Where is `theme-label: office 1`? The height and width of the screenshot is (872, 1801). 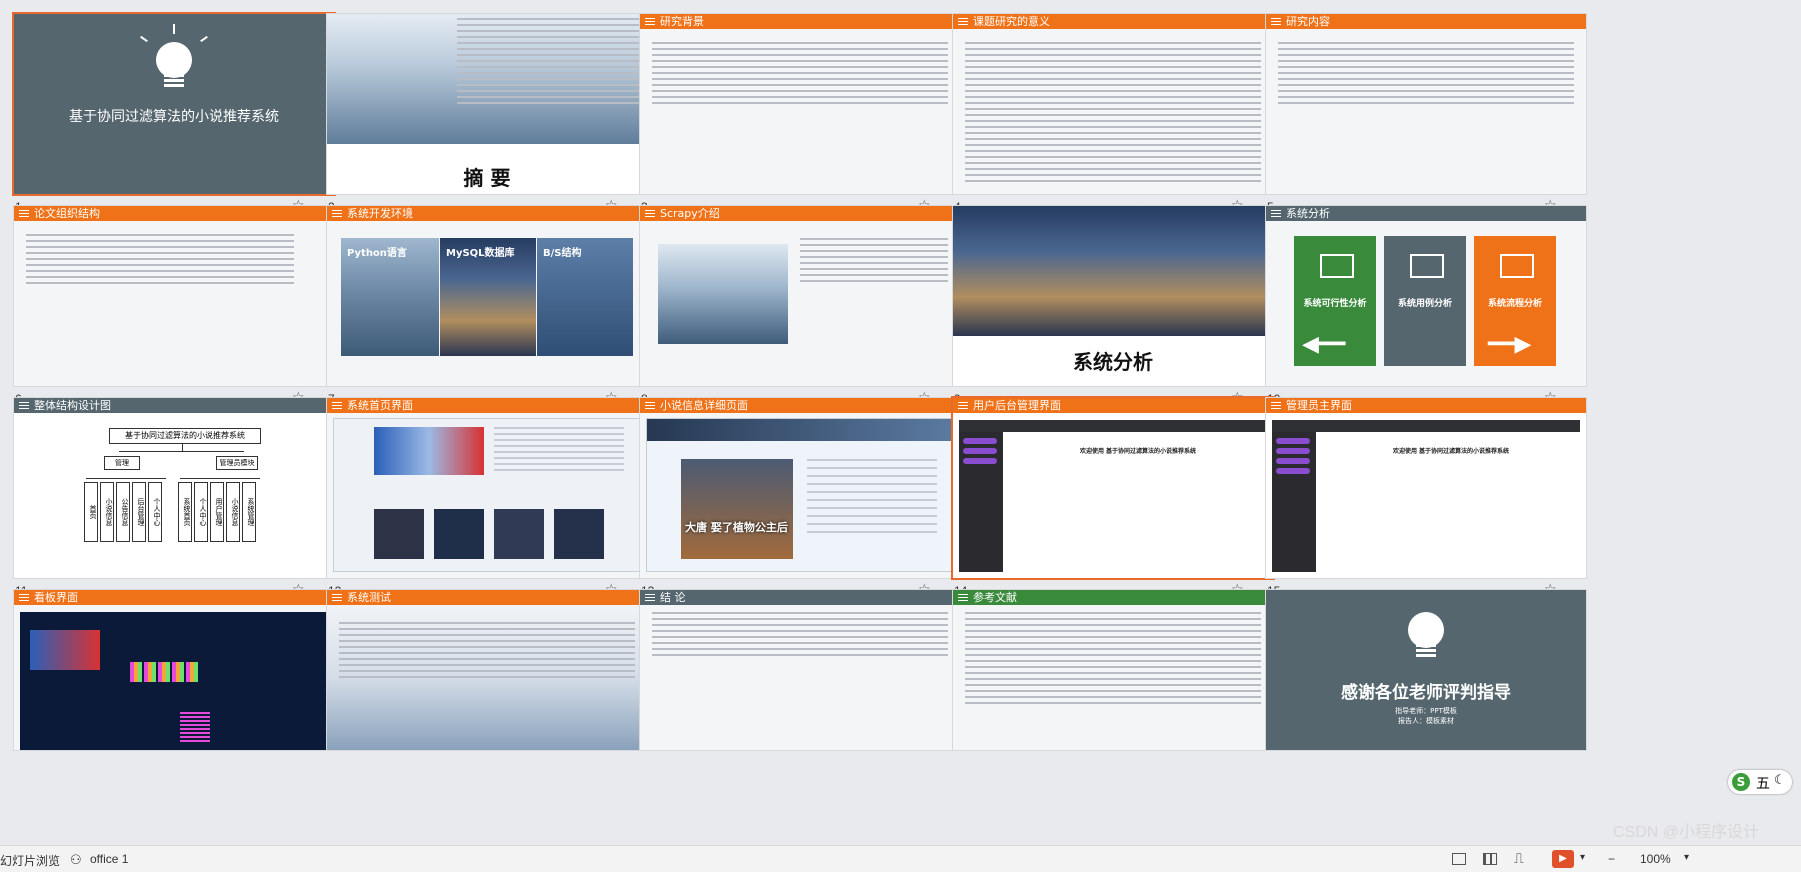
theme-label: office 1 is located at coordinates (109, 859).